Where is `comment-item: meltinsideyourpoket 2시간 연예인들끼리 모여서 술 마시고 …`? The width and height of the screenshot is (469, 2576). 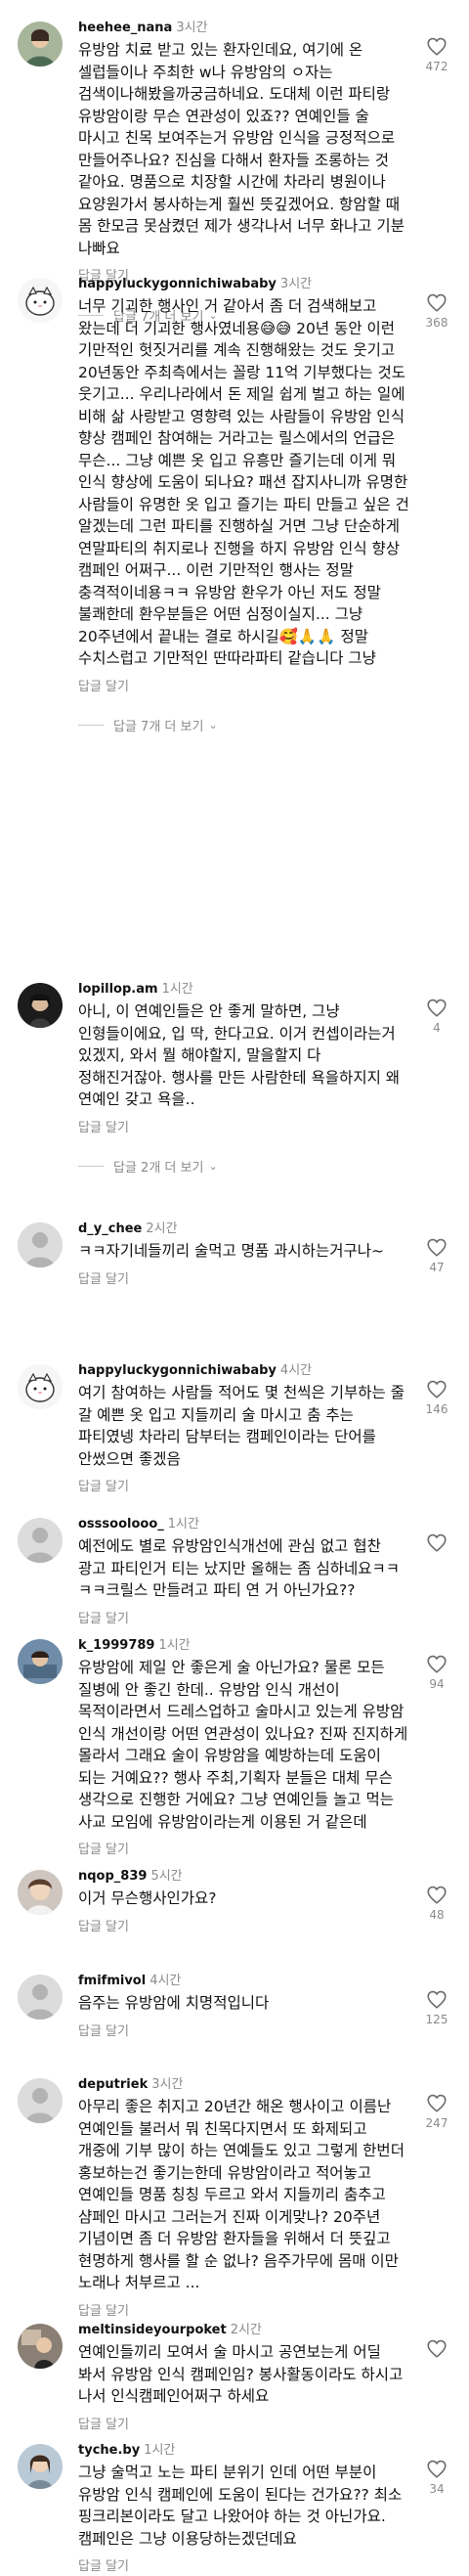
comment-item: meltinsideyourpoket 2시간 연예인들끼리 모여서 술 마시고 … is located at coordinates (234, 2378).